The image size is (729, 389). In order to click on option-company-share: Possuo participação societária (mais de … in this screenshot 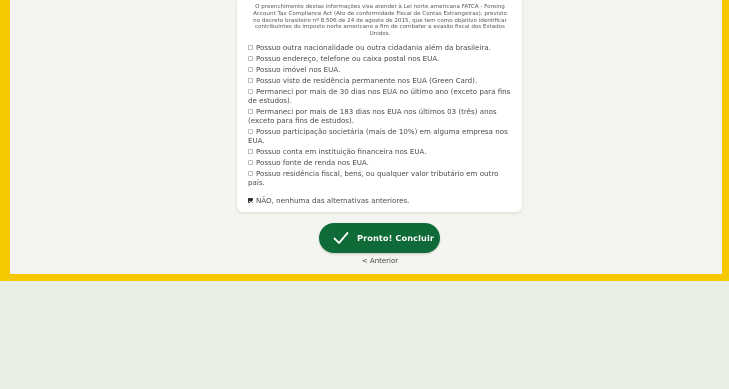, I will do `click(382, 135)`.